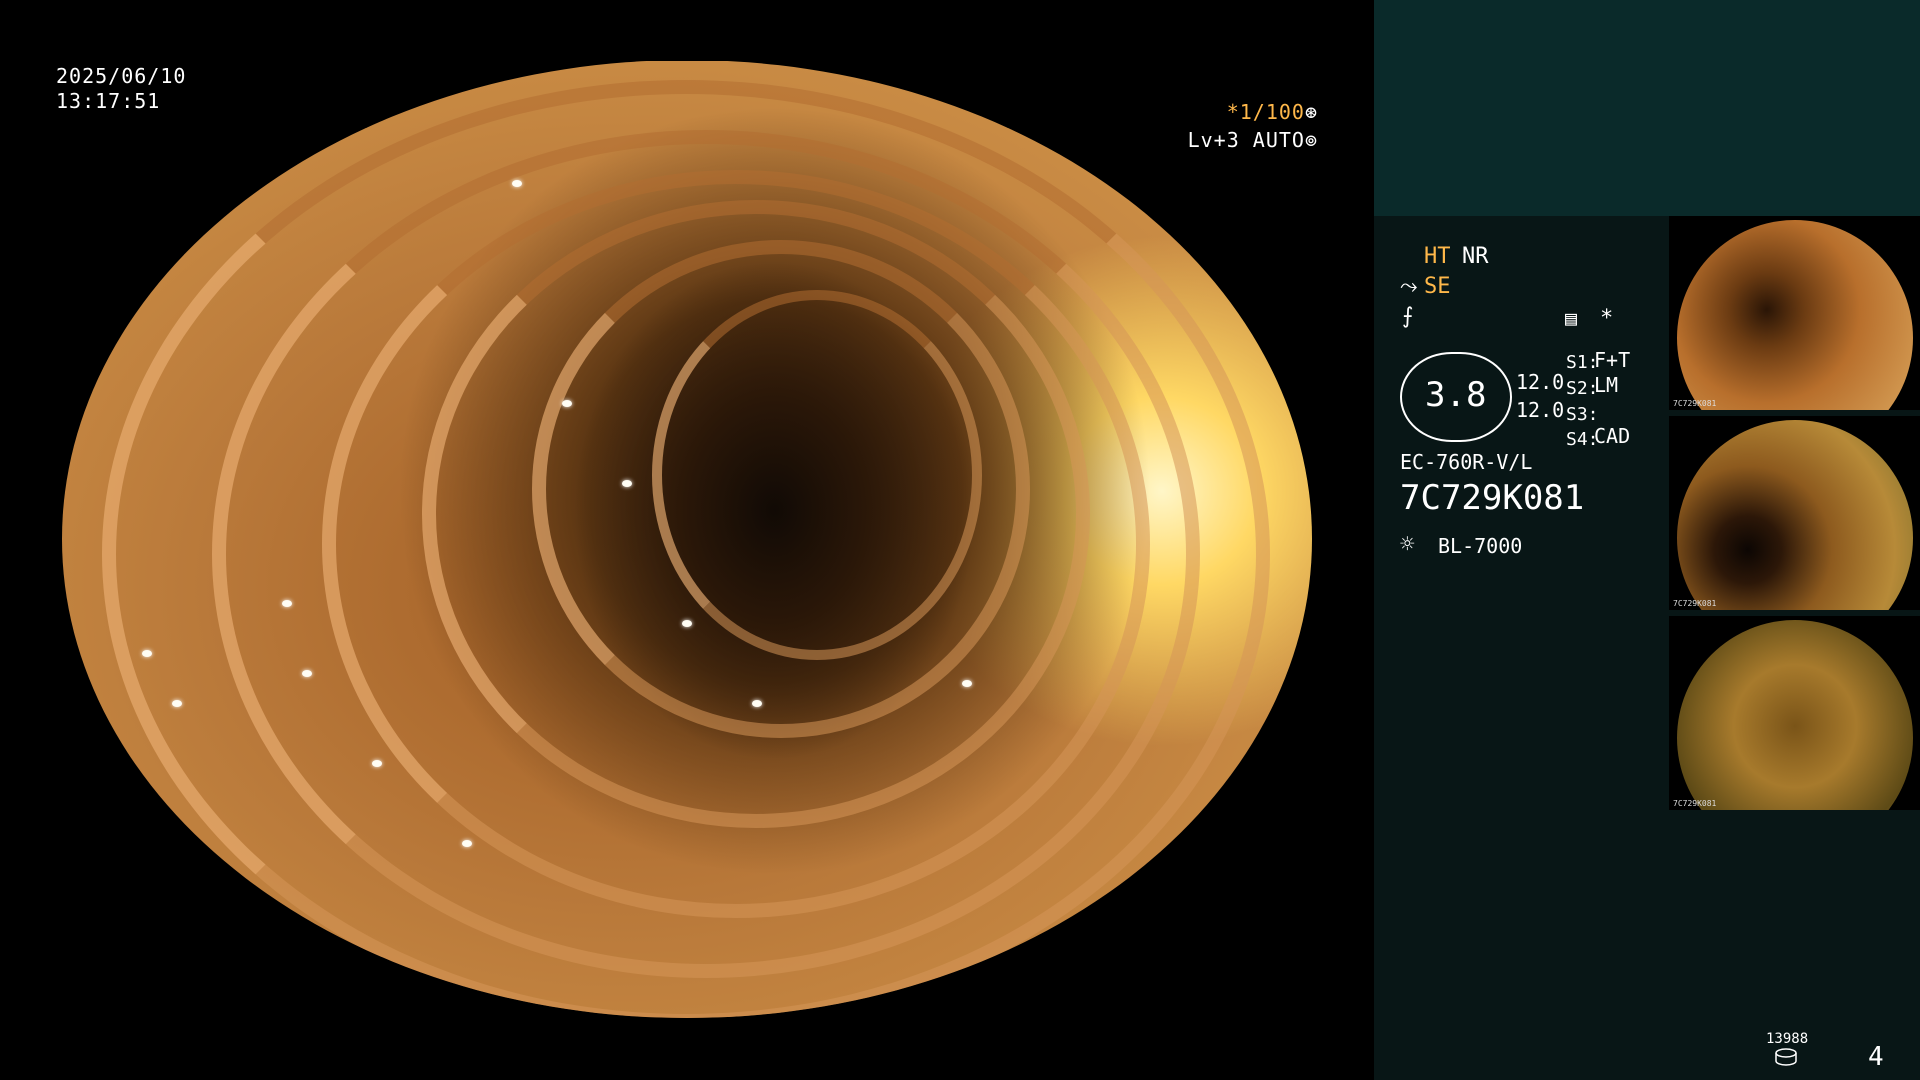 This screenshot has width=1920, height=1080. Describe the element at coordinates (1407, 544) in the screenshot. I see `light-source-icon: ☼` at that location.